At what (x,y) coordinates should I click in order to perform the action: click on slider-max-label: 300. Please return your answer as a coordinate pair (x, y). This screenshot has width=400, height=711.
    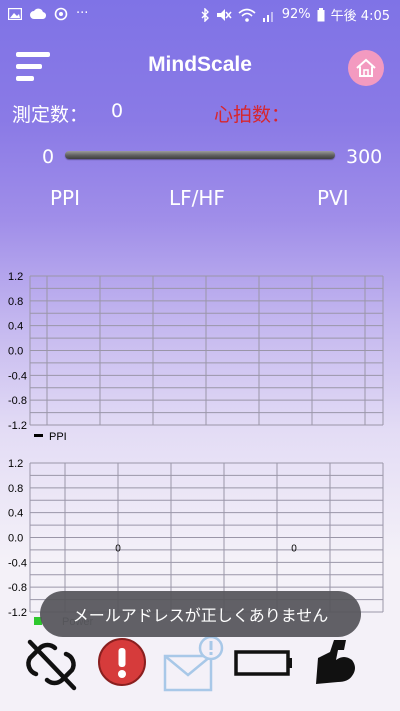
    Looking at the image, I should click on (364, 157).